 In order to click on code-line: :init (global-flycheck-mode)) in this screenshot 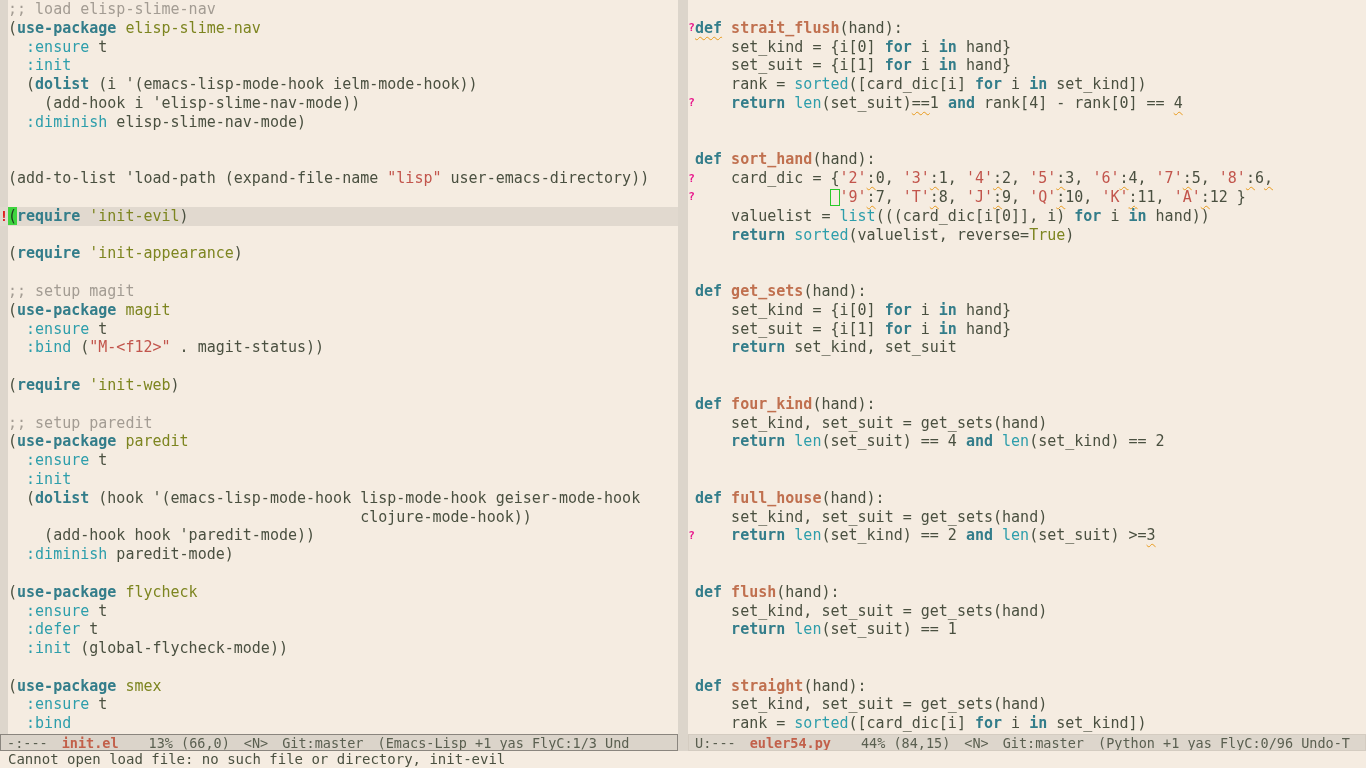, I will do `click(156, 648)`.